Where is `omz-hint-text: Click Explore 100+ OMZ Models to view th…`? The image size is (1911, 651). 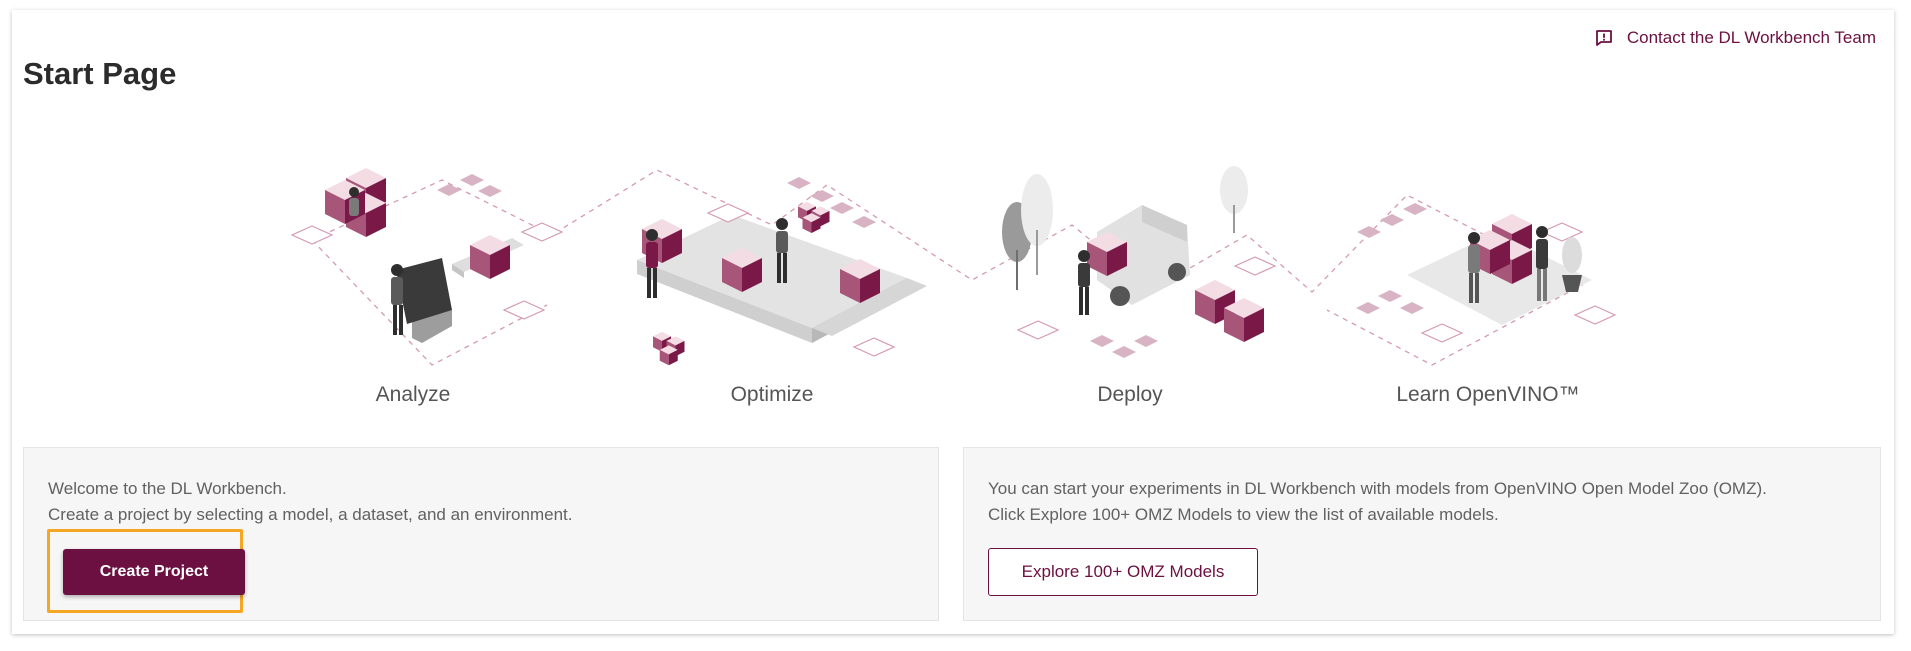
omz-hint-text: Click Explore 100+ OMZ Models to view th… is located at coordinates (1243, 514).